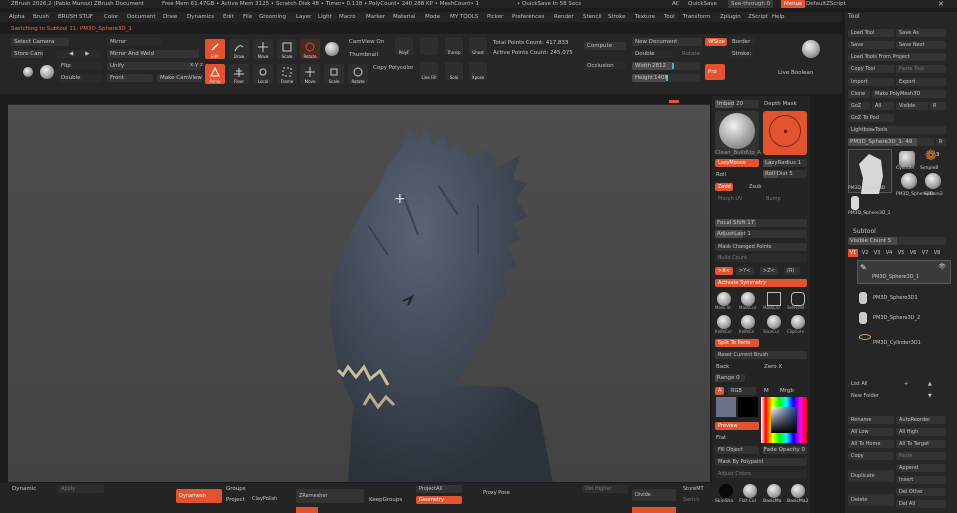  I want to click on goz-button: GoZ, so click(859, 106).